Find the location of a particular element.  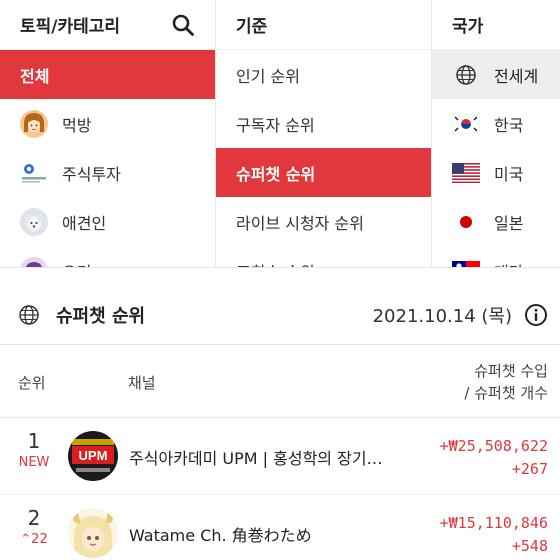

superchat-metric: +₩25,508,622 +267 is located at coordinates (494, 458).